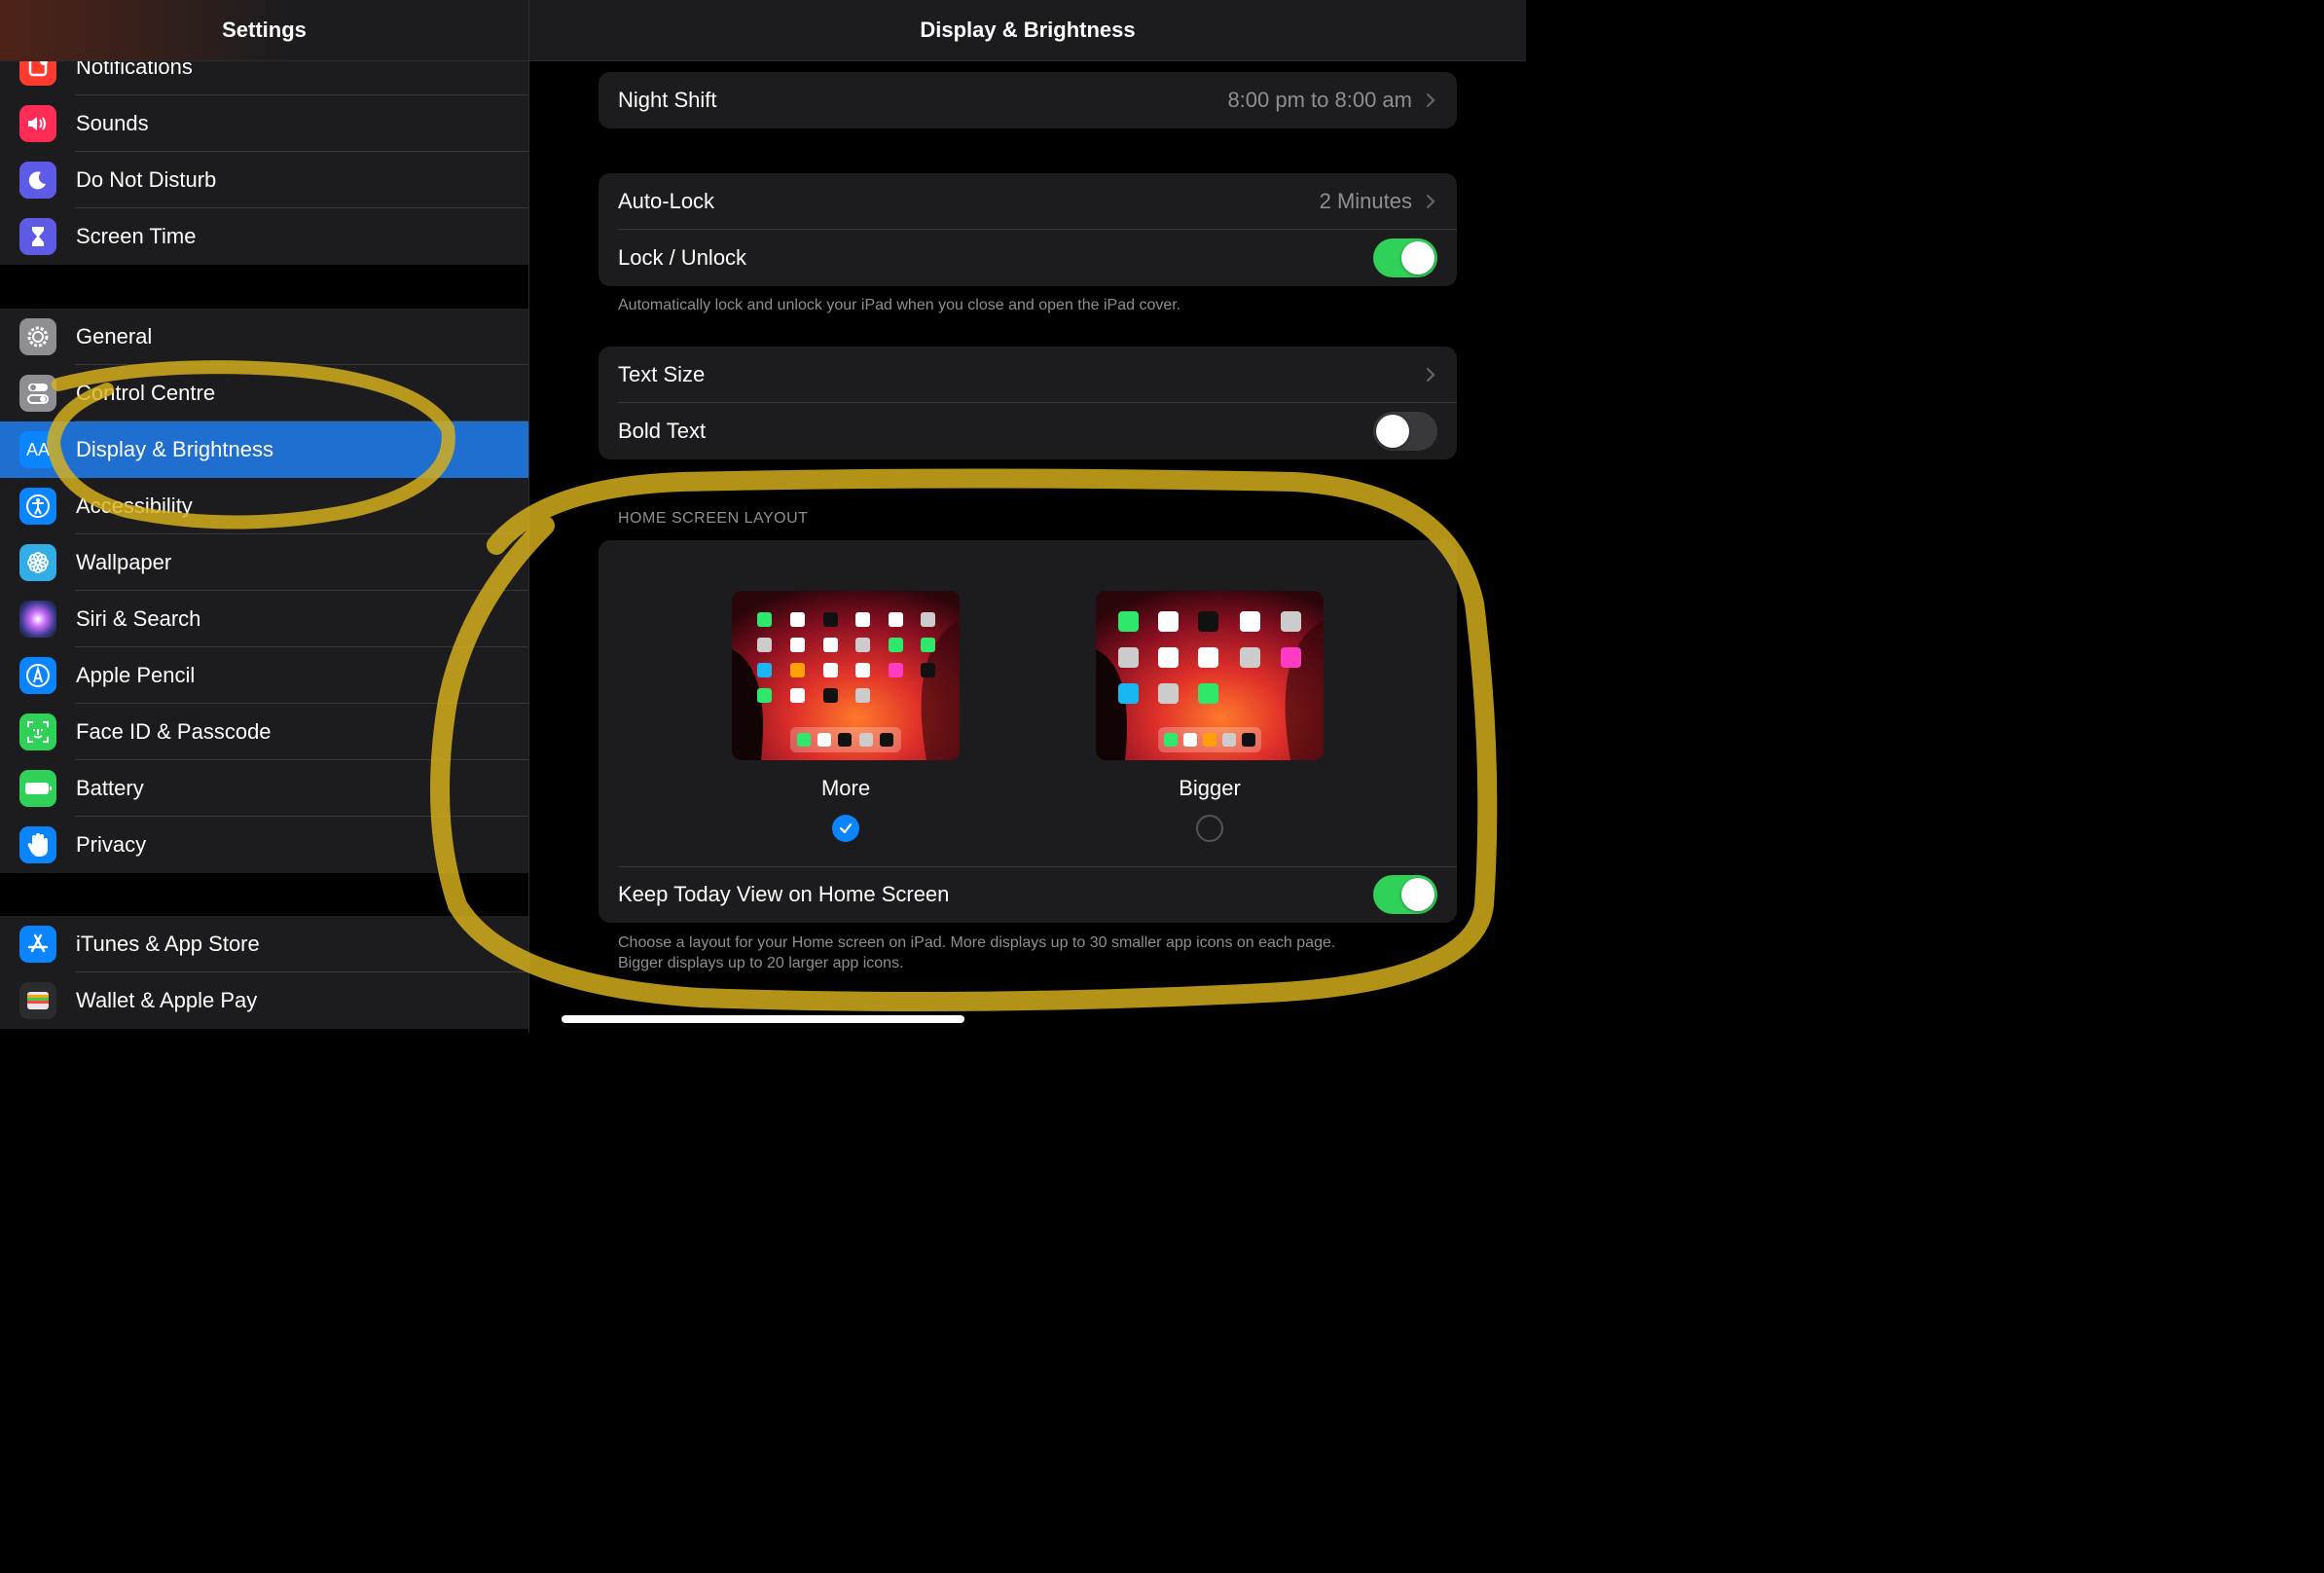 Image resolution: width=2324 pixels, height=1573 pixels. I want to click on sidebar-item-privacy: Privacy, so click(264, 845).